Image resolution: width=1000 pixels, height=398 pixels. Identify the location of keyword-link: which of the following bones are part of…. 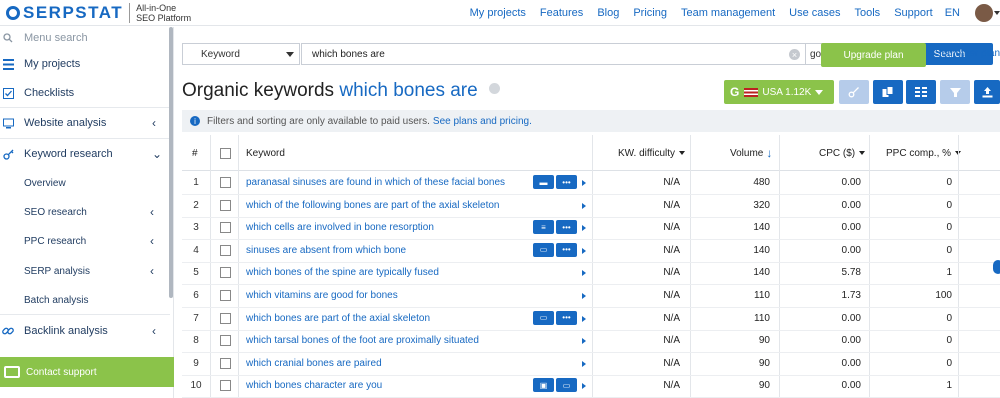
(373, 205).